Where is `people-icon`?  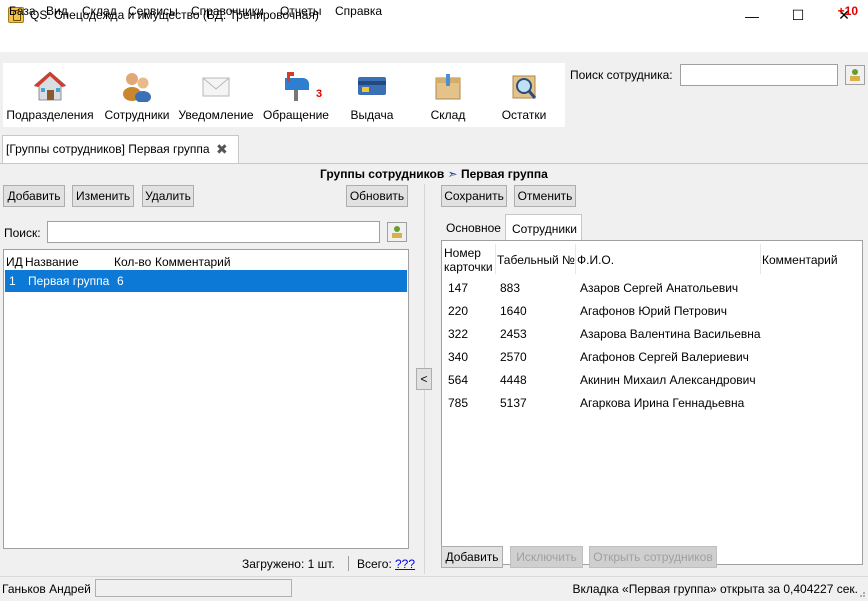
people-icon is located at coordinates (137, 86).